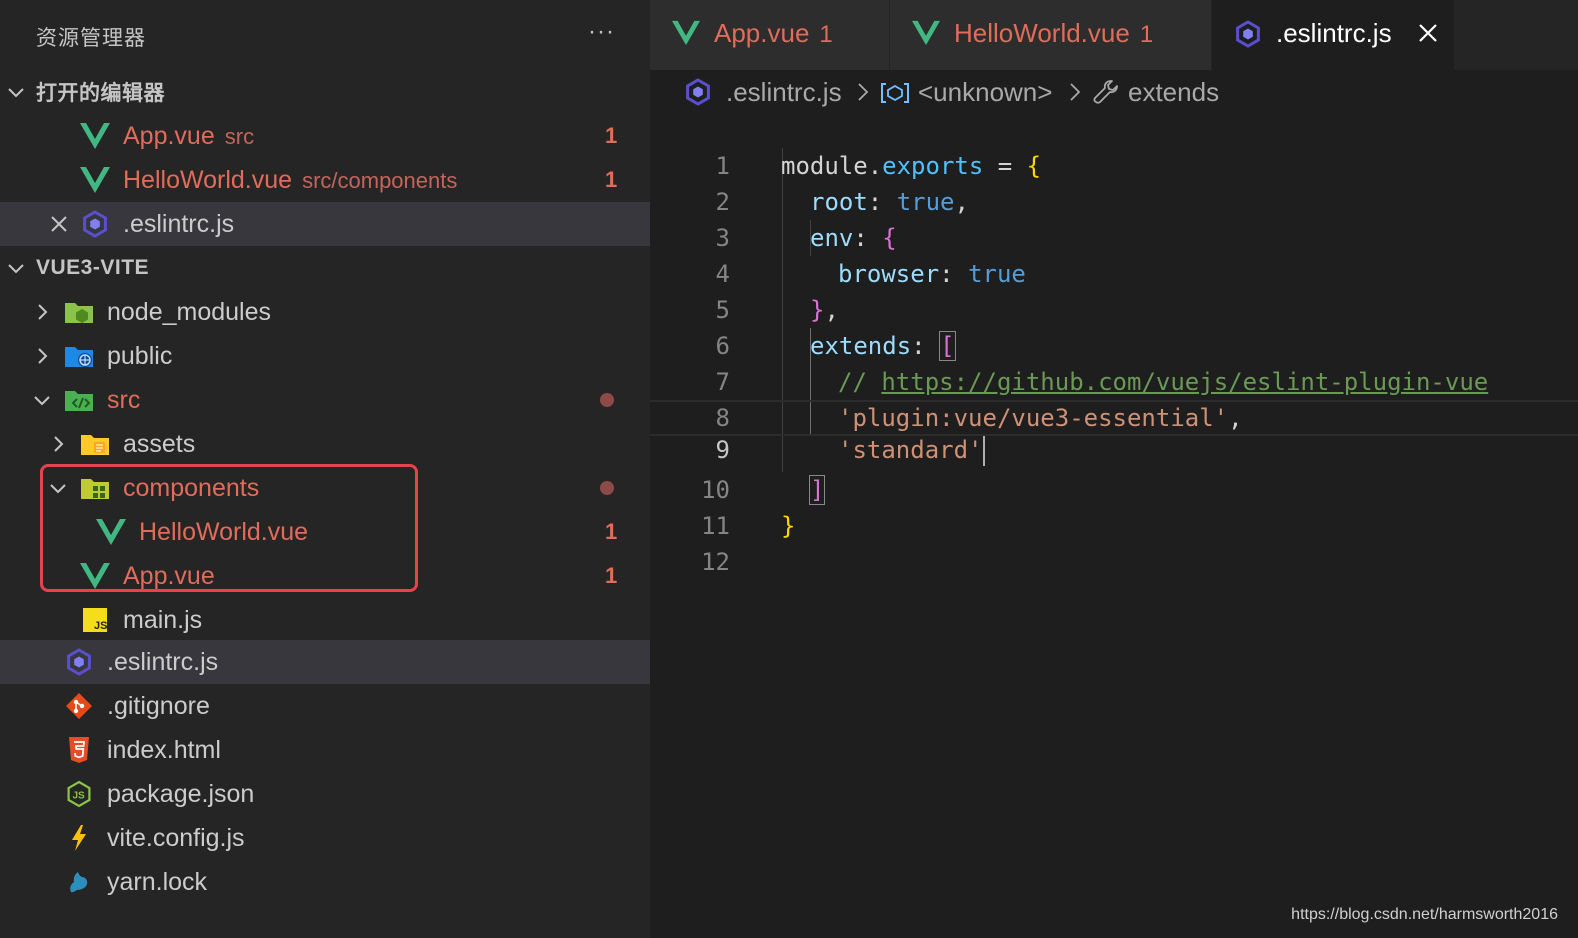  What do you see at coordinates (1106, 92) in the screenshot?
I see `wrench-icon` at bounding box center [1106, 92].